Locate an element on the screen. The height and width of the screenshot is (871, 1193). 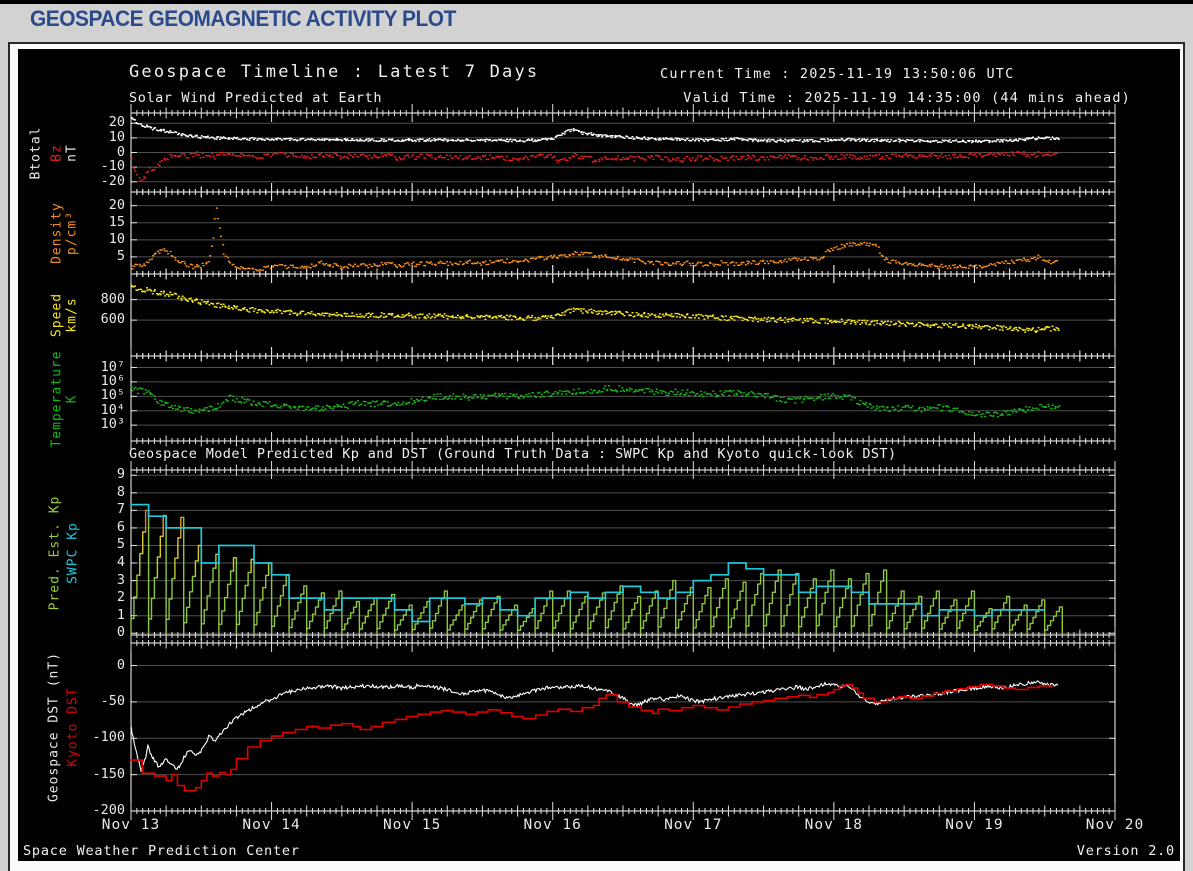
panel-ylabel-density: Density is located at coordinates (57, 233).